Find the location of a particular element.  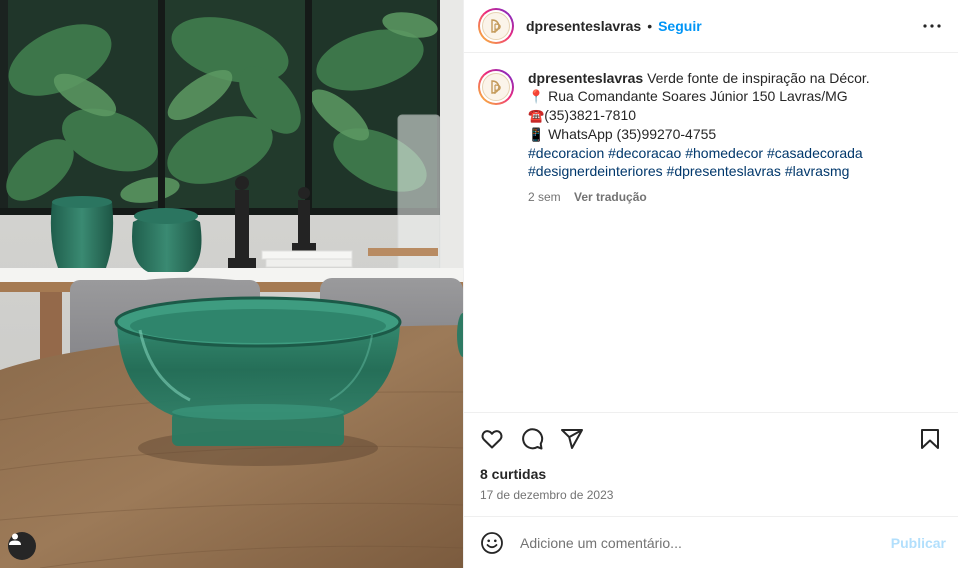

hashtag-link: #decoracao is located at coordinates (644, 153).